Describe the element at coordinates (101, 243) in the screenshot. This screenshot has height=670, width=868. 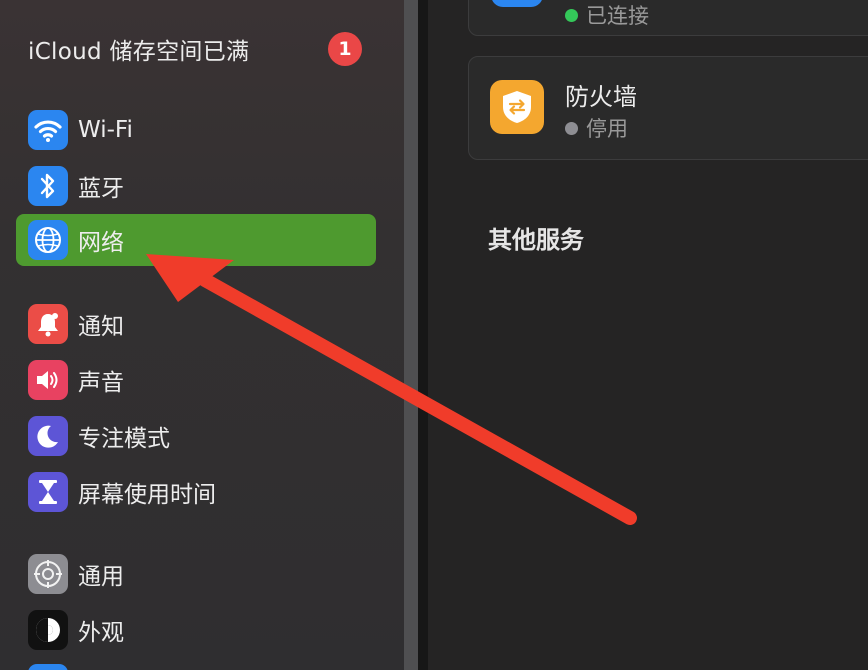
I see `sidebar-item-label: 网络` at that location.